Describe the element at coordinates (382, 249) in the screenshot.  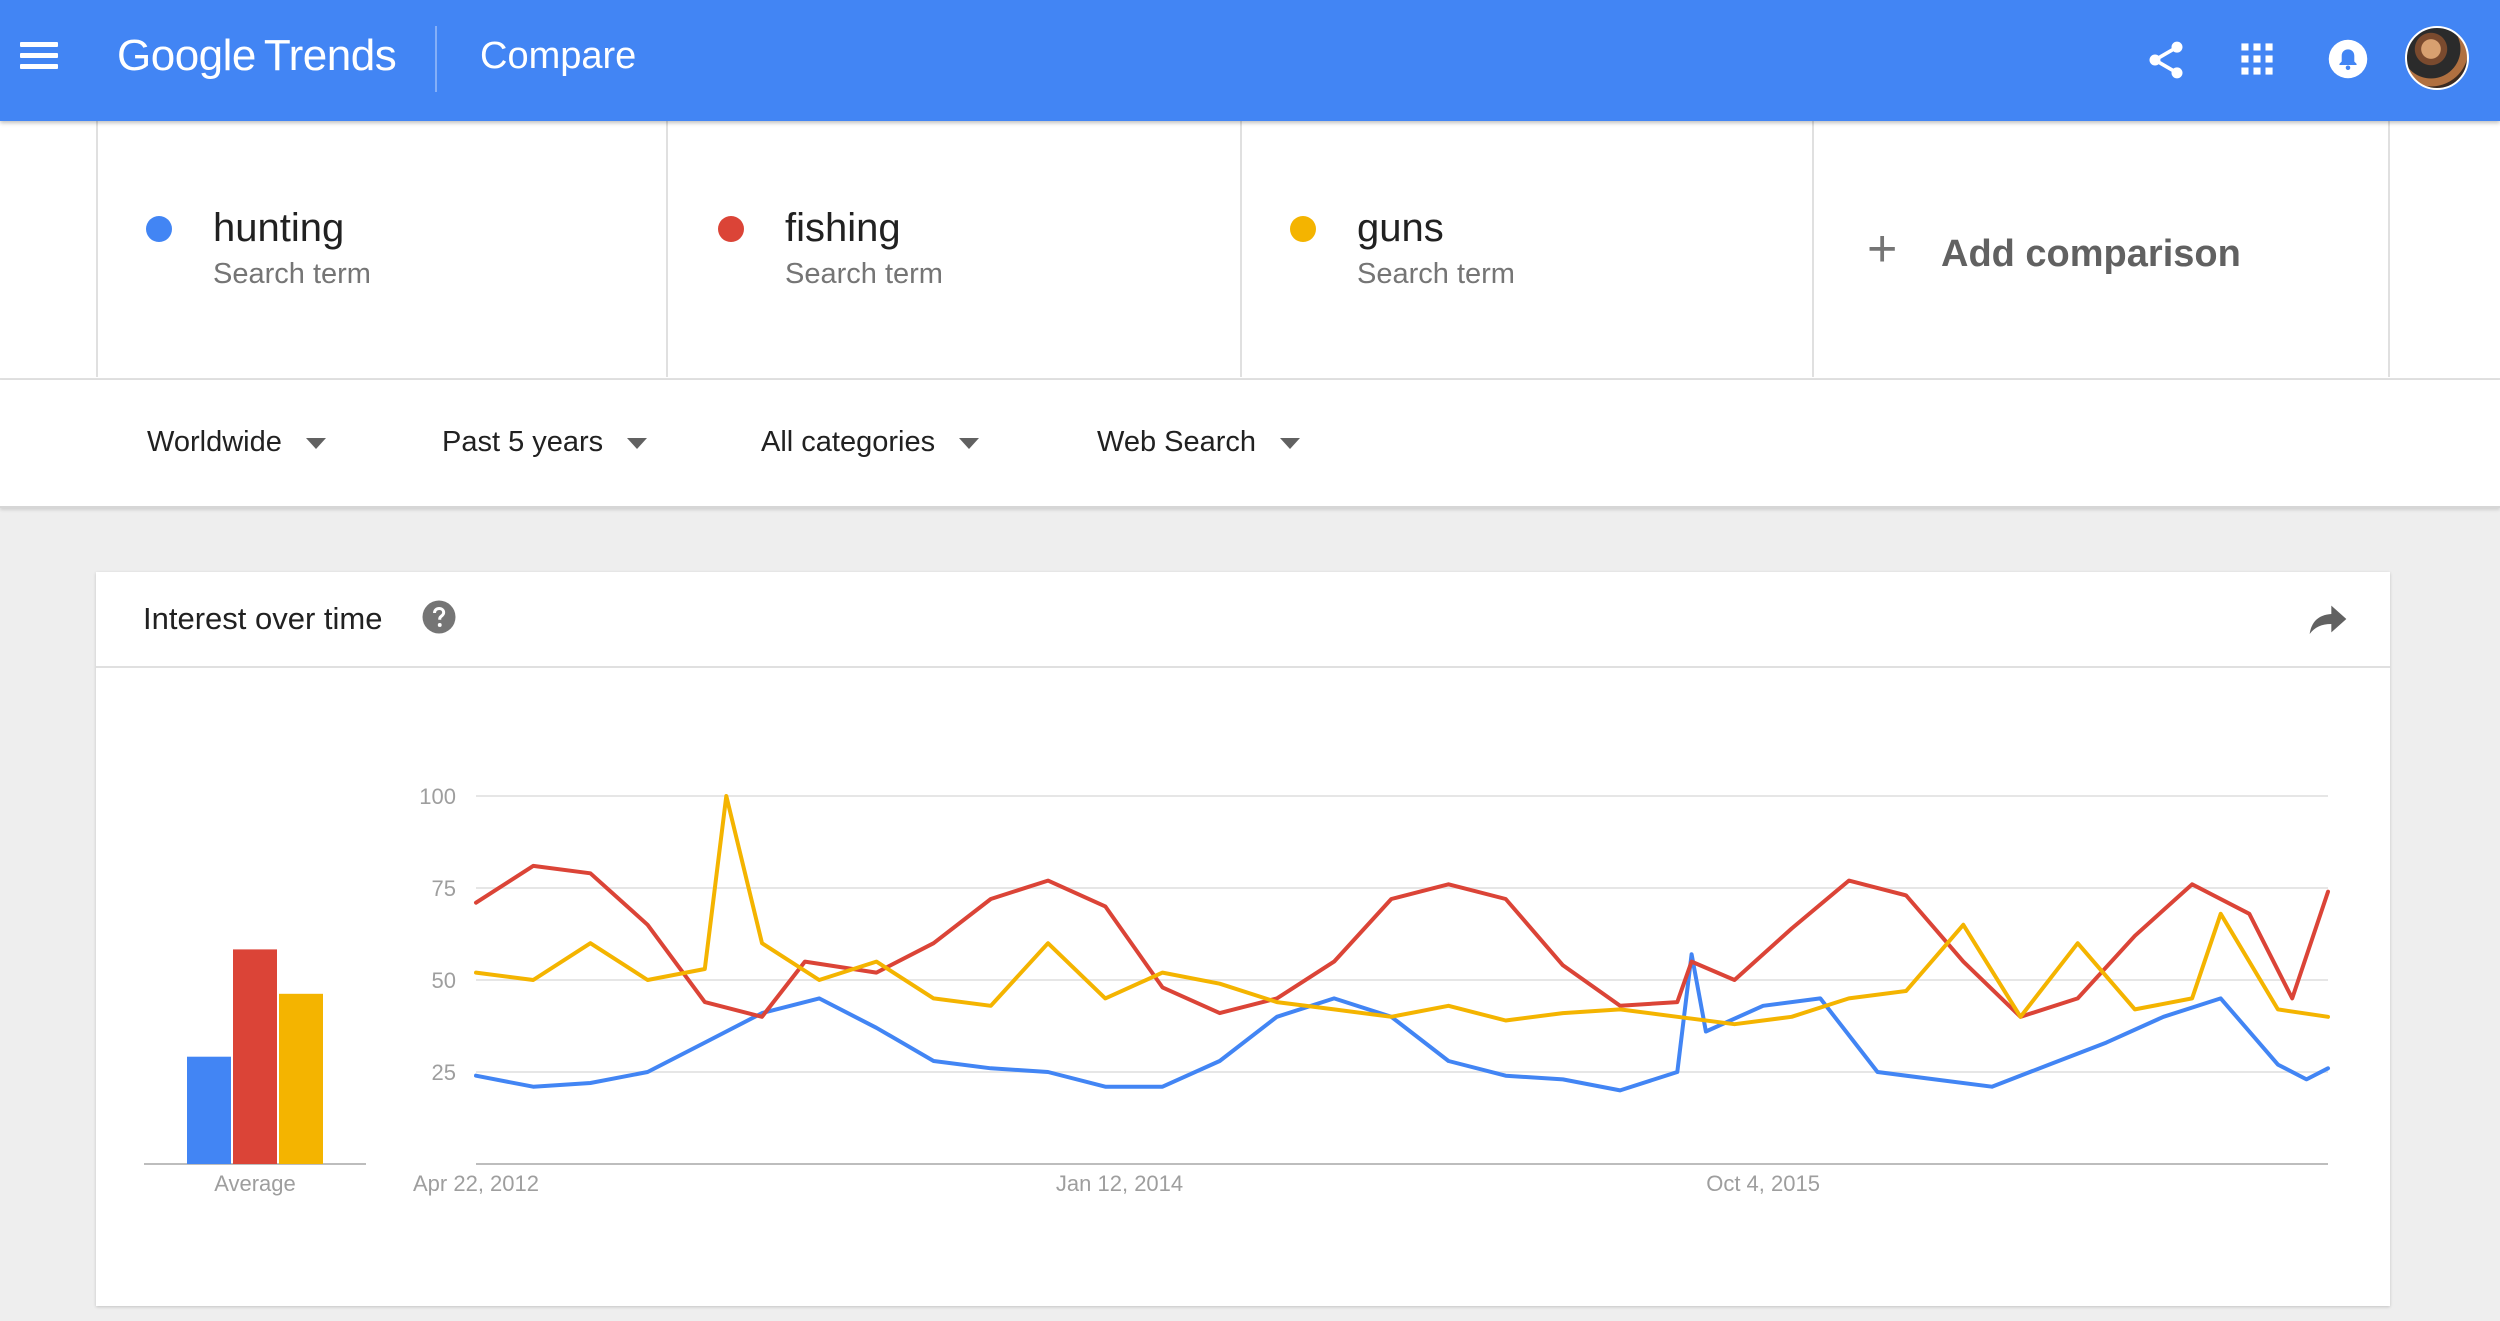
I see `term-card-hunting: hunting Search term` at that location.